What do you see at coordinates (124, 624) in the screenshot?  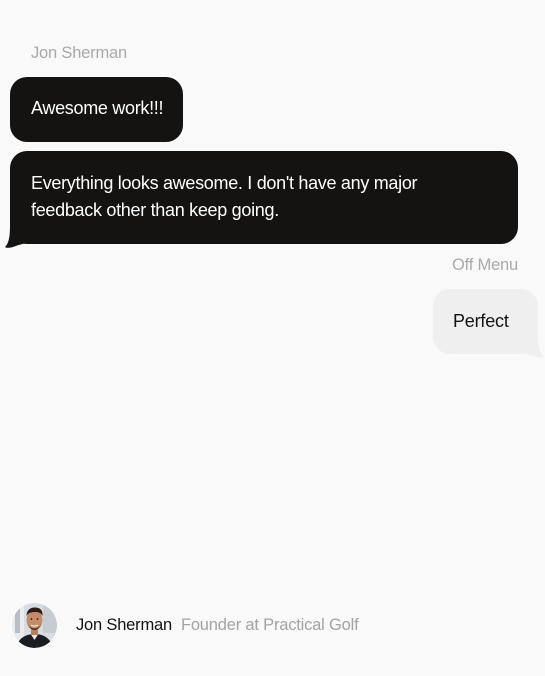 I see `author-name: Jon Sherman` at bounding box center [124, 624].